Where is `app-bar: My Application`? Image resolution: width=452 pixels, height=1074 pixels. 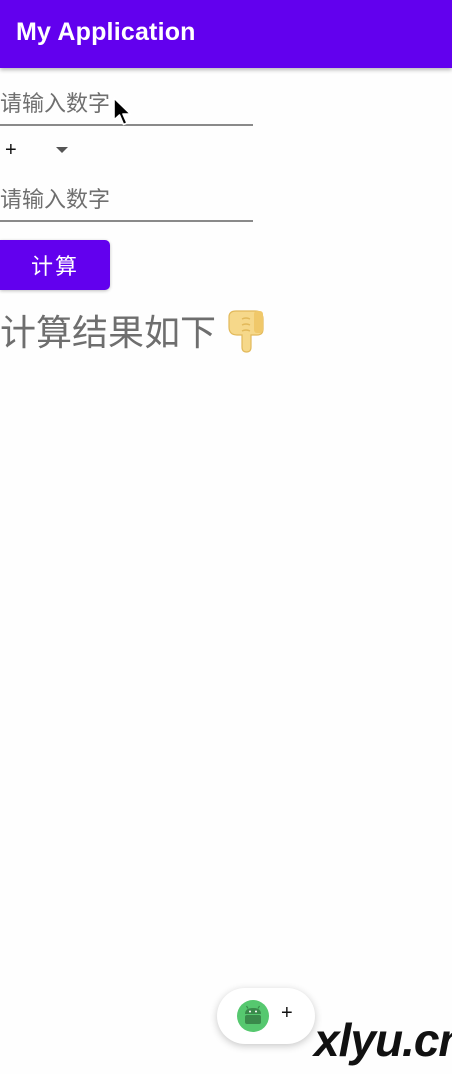 app-bar: My Application is located at coordinates (226, 34).